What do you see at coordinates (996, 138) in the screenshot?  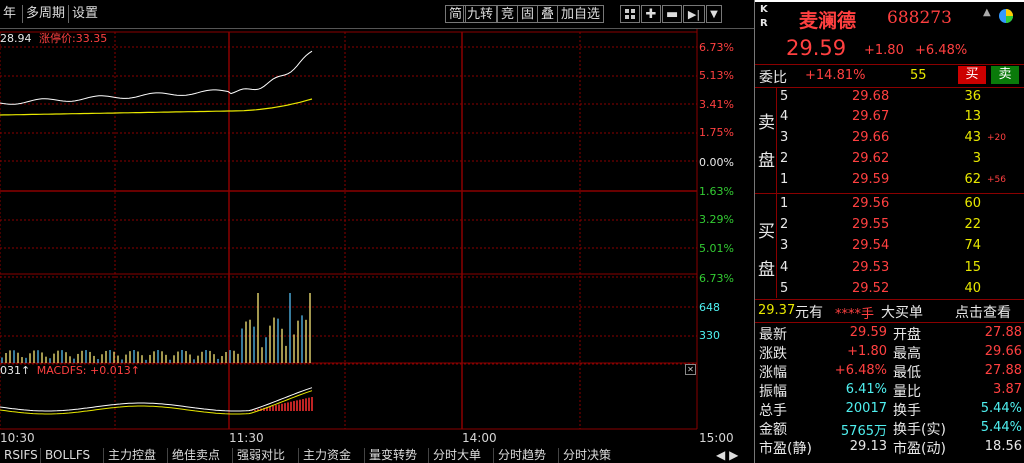 I see `sell-order-delta: +20` at bounding box center [996, 138].